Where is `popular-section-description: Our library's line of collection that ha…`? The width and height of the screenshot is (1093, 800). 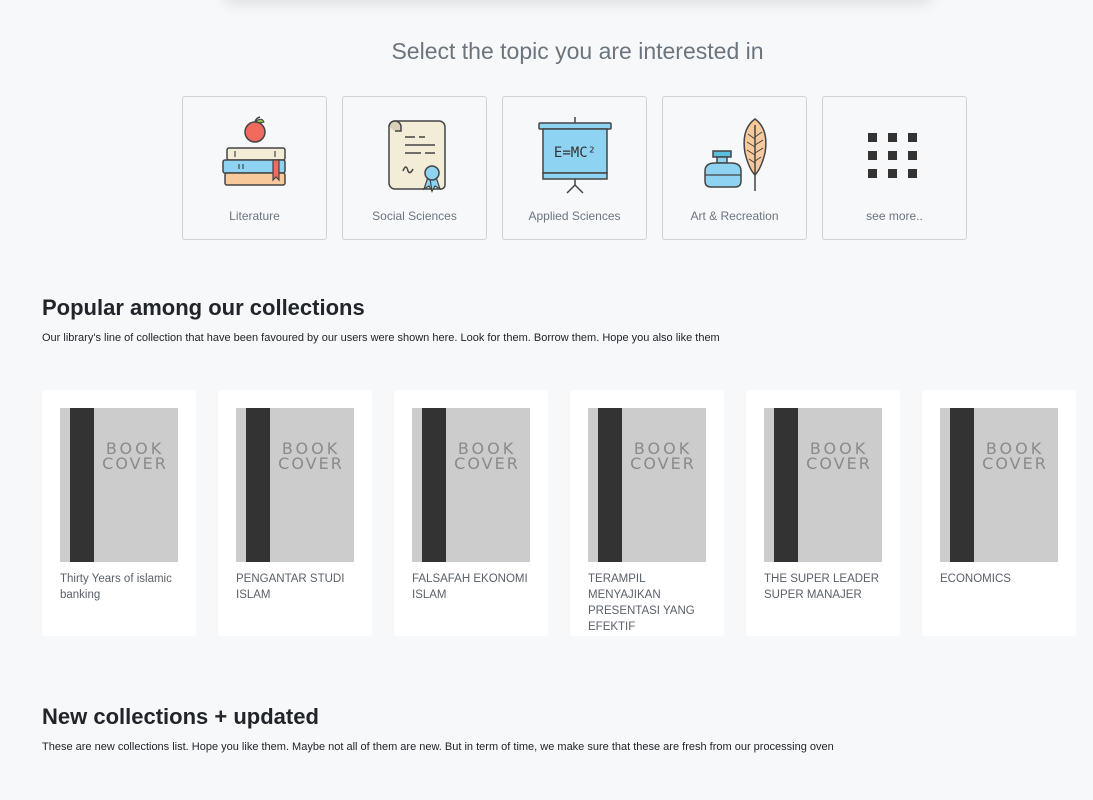
popular-section-description: Our library's line of collection that ha… is located at coordinates (381, 338).